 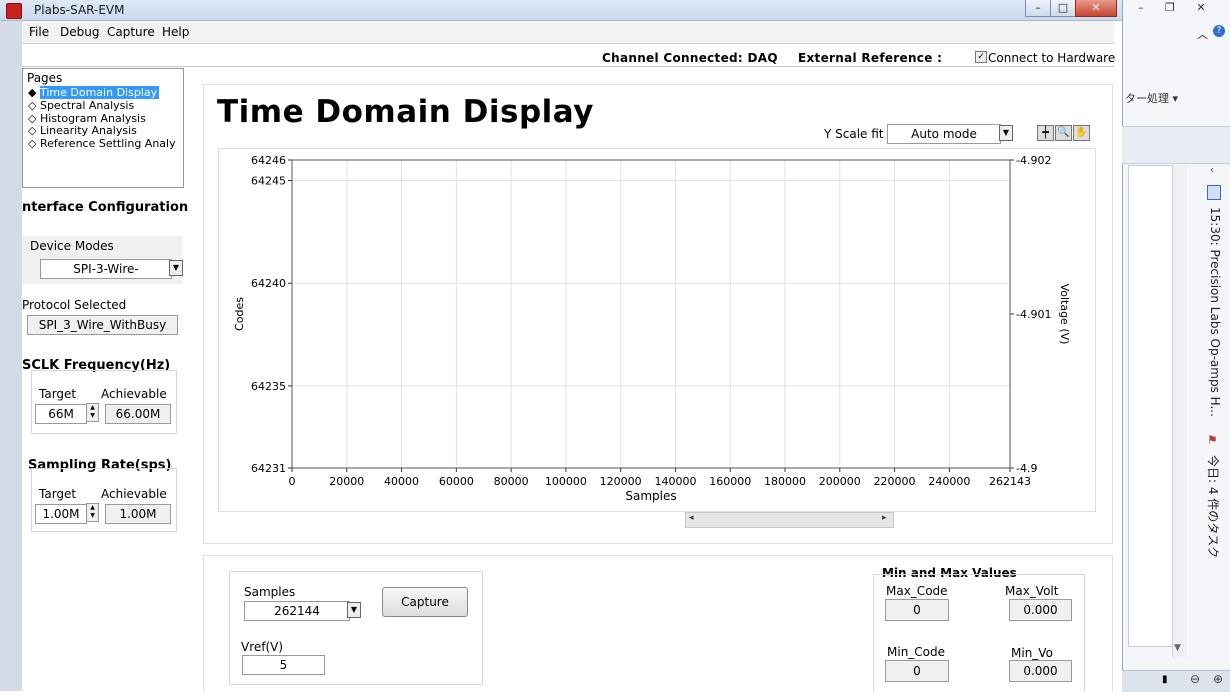 What do you see at coordinates (1214, 192) in the screenshot?
I see `calendar-icon` at bounding box center [1214, 192].